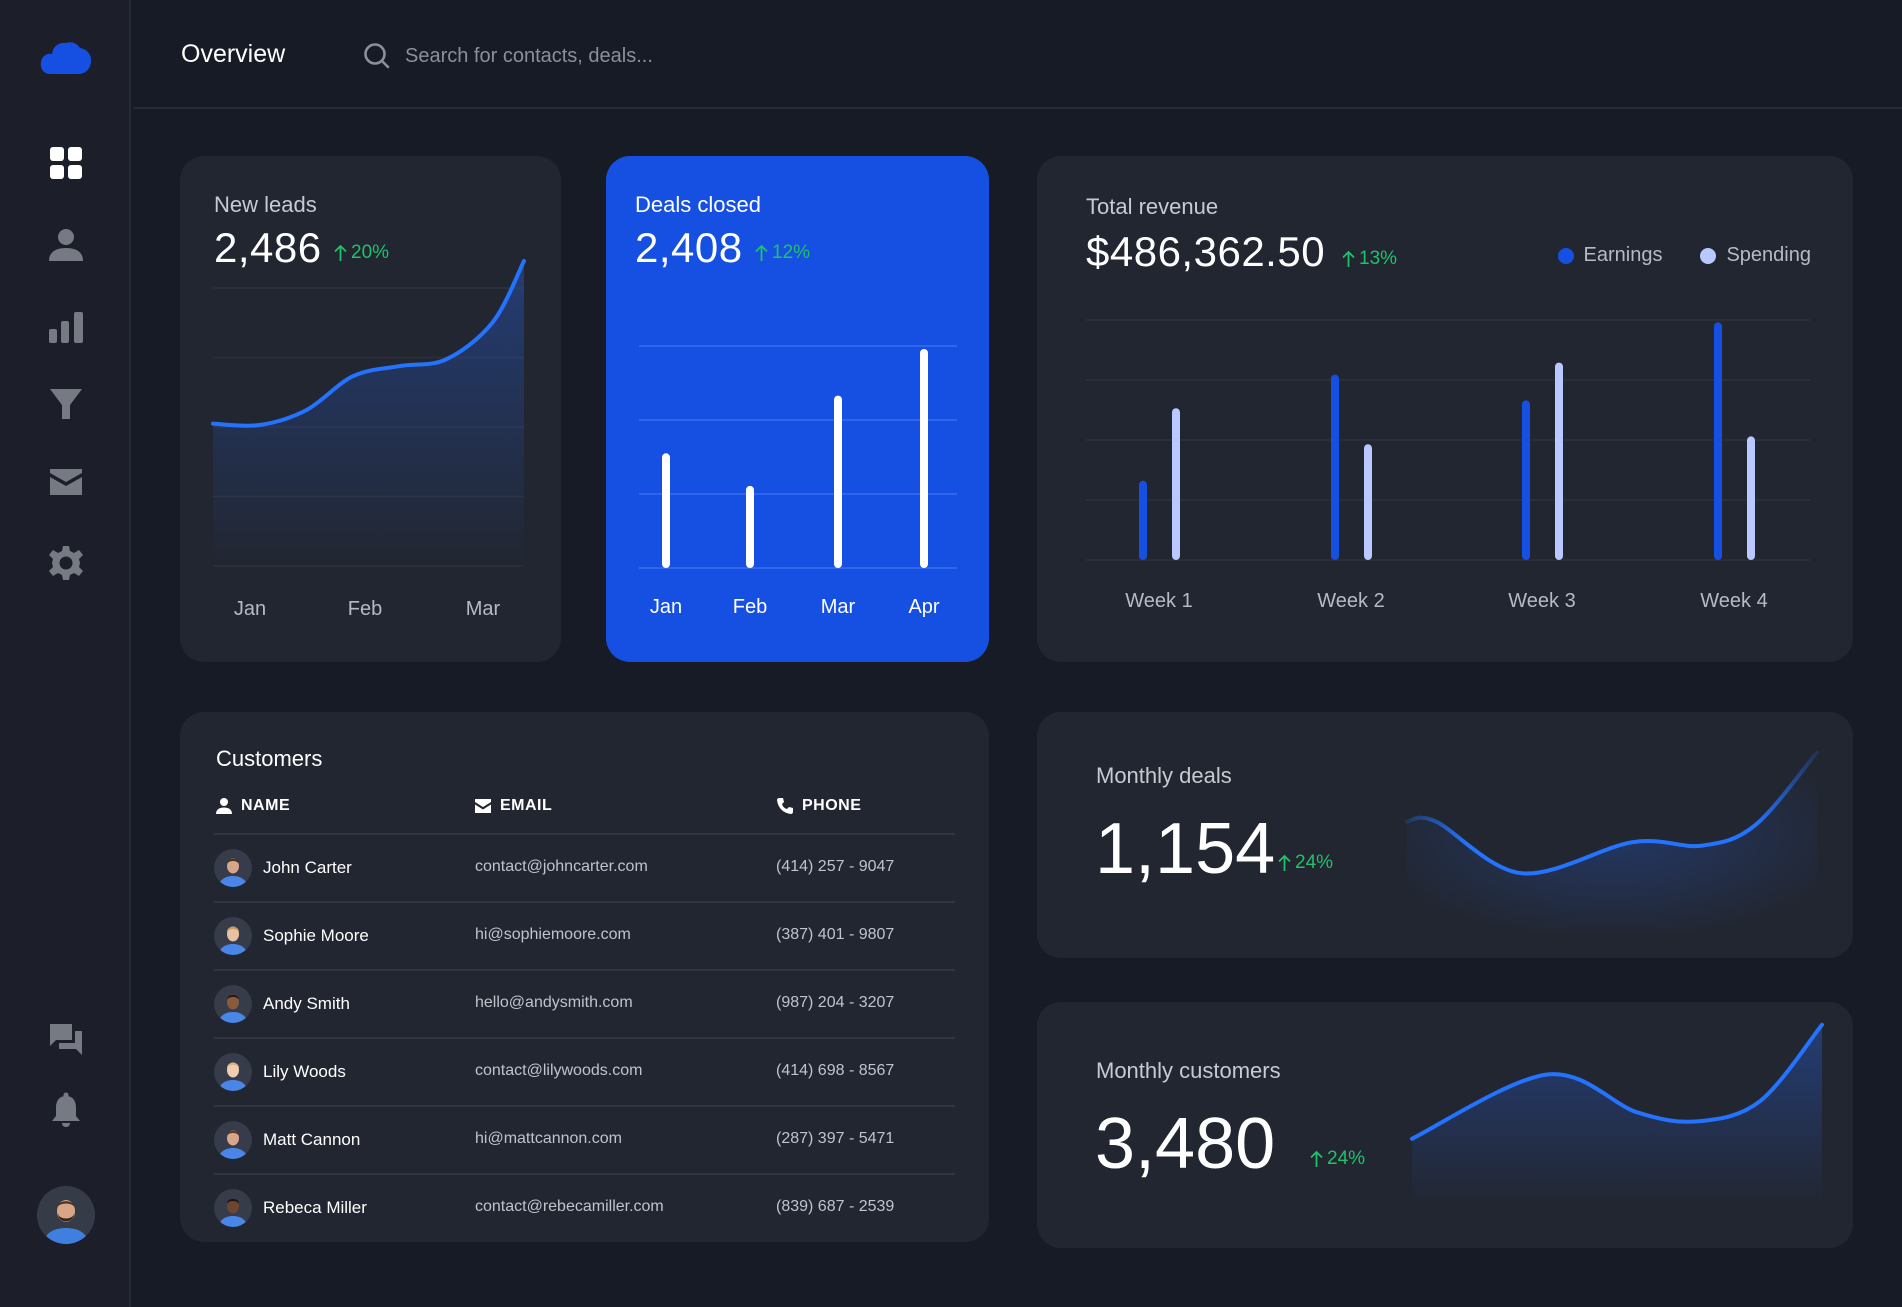 This screenshot has height=1307, width=1902. I want to click on column-header-email-label: EMAIL, so click(526, 805).